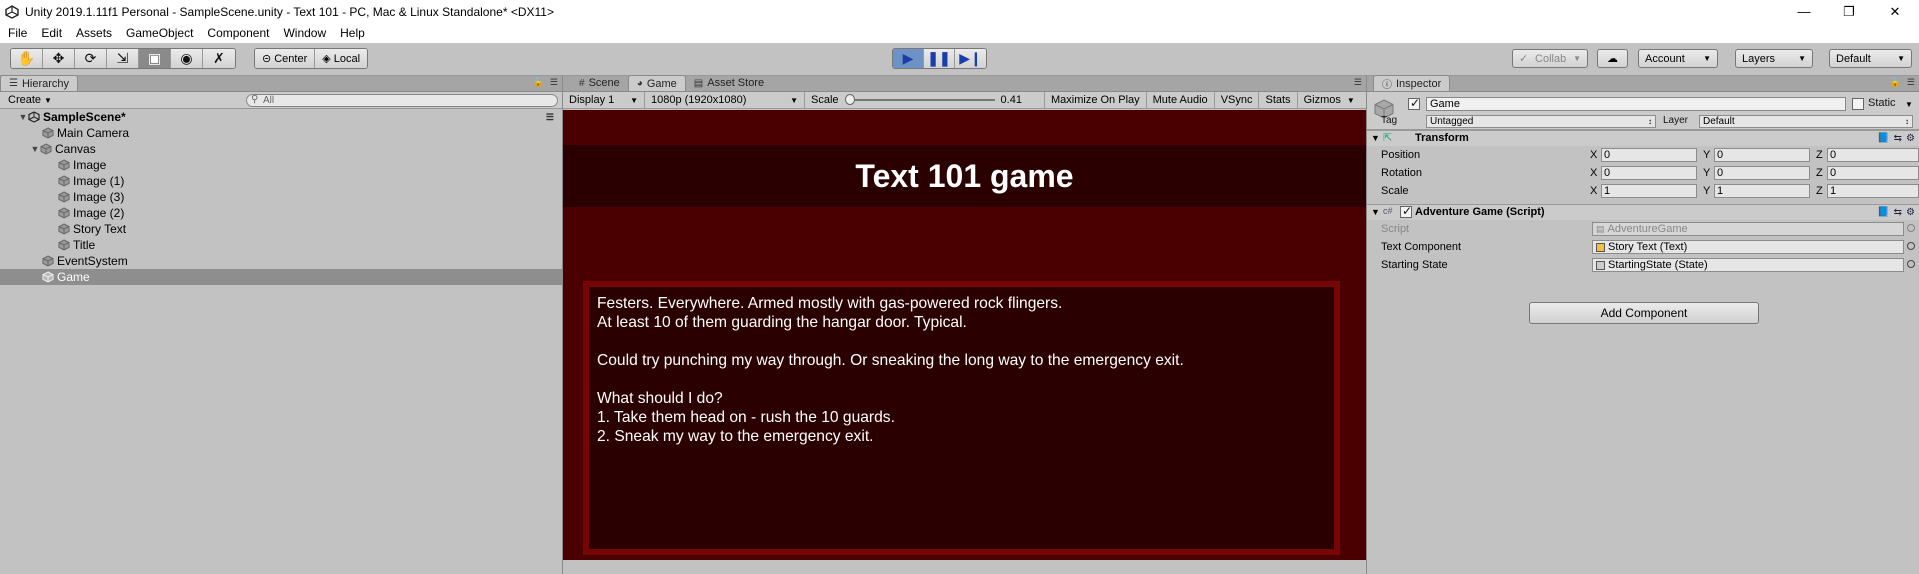 The width and height of the screenshot is (1919, 574). Describe the element at coordinates (1550, 58) in the screenshot. I see `collab-button: ✓ Collab ▼` at that location.